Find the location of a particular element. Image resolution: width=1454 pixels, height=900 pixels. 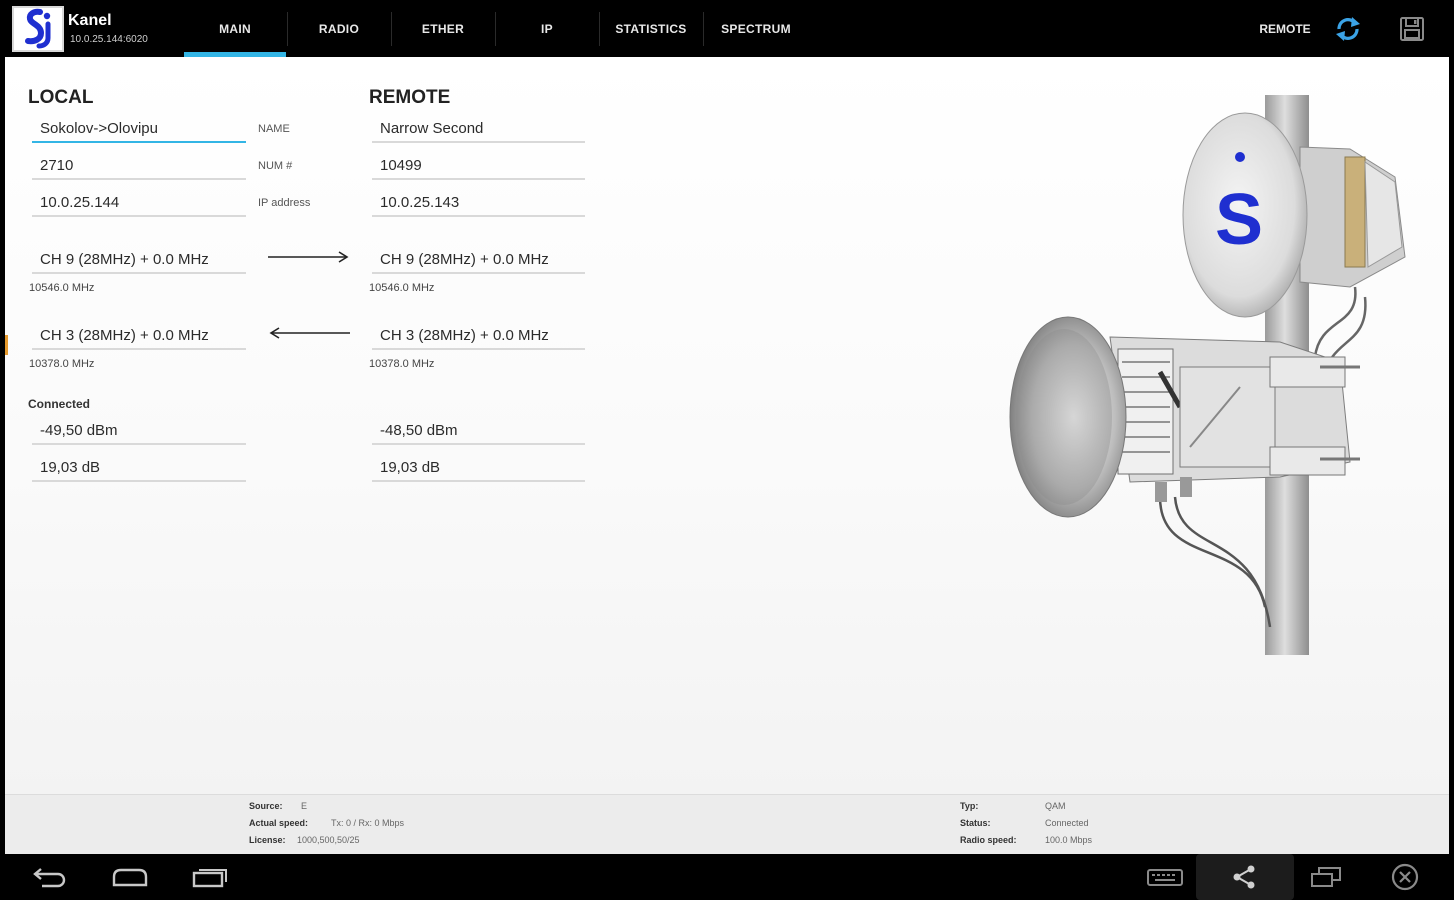

radio-speed-value: 100.0 Mbps is located at coordinates (1069, 840).